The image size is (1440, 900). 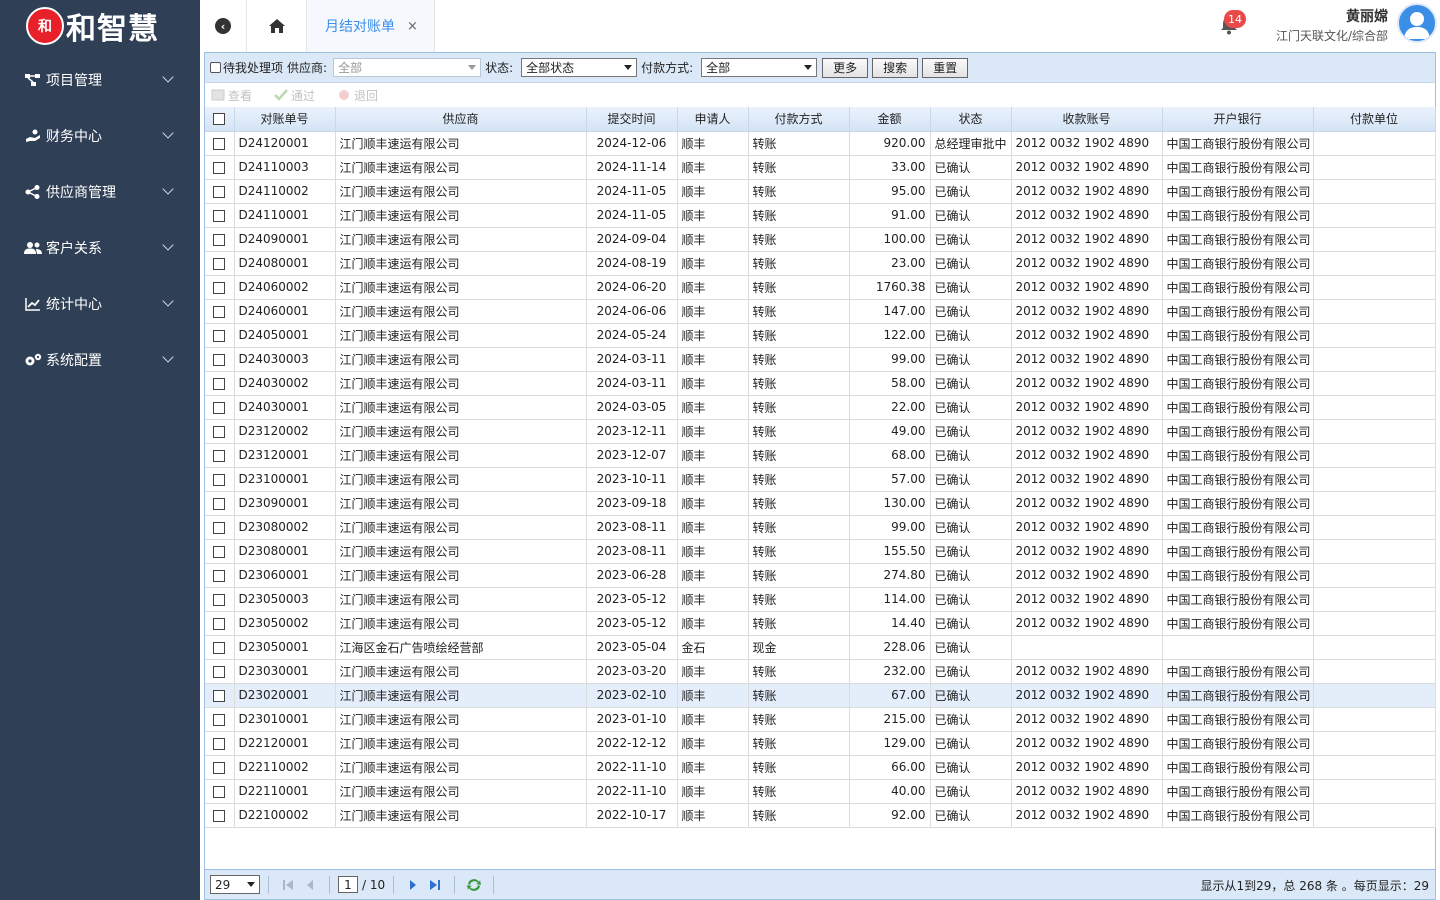 What do you see at coordinates (890, 119) in the screenshot?
I see `column-header: 金额` at bounding box center [890, 119].